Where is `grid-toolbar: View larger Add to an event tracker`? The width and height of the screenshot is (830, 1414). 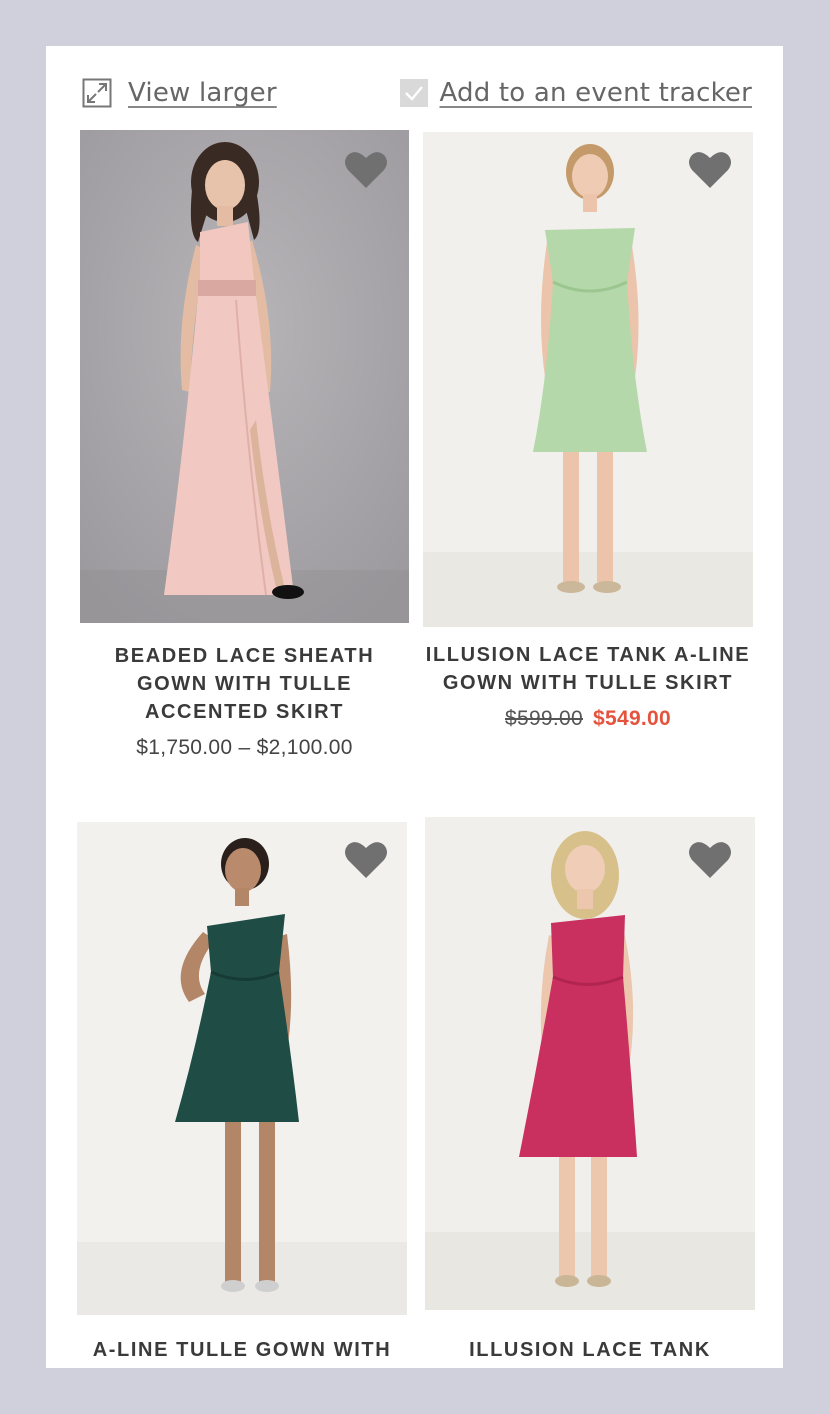
grid-toolbar: View larger Add to an event tracker is located at coordinates (414, 88).